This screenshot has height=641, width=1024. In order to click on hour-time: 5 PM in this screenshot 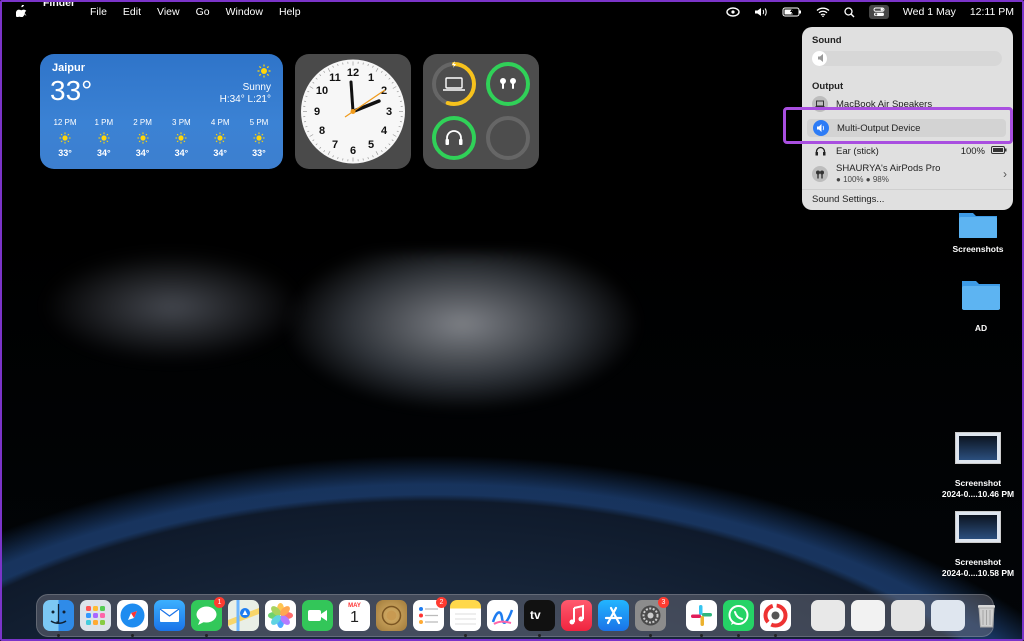, I will do `click(259, 122)`.